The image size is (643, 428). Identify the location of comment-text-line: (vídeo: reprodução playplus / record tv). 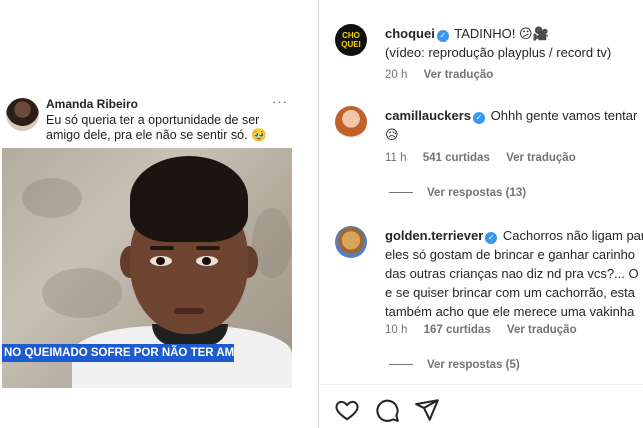
(498, 52).